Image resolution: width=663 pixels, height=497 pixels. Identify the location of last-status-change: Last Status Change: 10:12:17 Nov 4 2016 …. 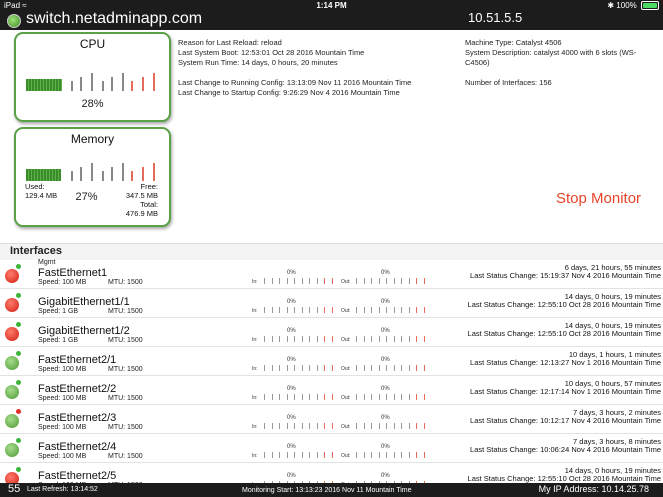
(565, 420).